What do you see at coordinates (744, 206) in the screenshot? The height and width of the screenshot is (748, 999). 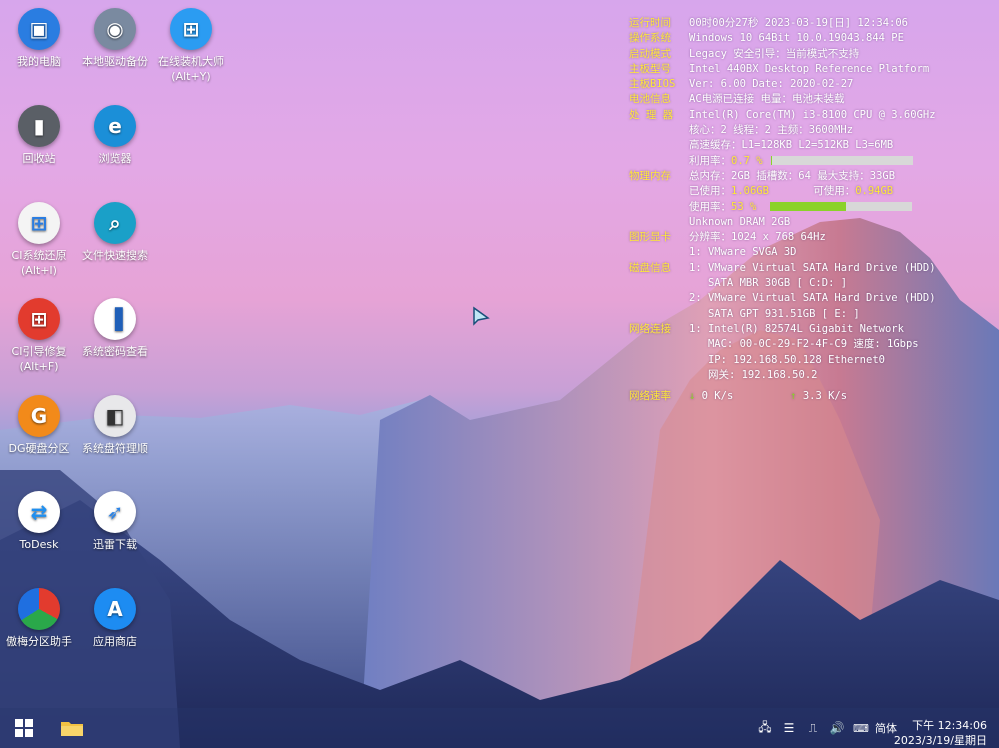 I see `memory-usage-value: 53 %` at bounding box center [744, 206].